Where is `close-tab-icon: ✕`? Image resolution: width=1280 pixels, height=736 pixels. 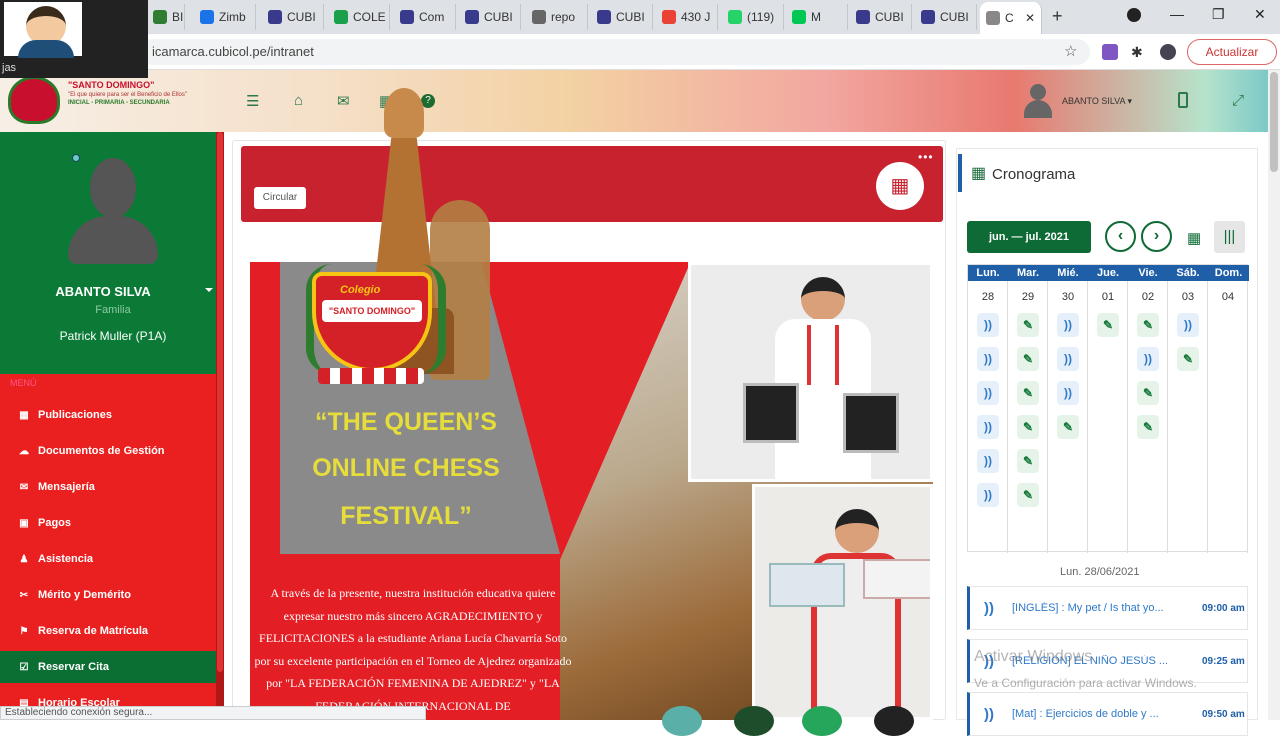
close-tab-icon: ✕ is located at coordinates (1030, 18).